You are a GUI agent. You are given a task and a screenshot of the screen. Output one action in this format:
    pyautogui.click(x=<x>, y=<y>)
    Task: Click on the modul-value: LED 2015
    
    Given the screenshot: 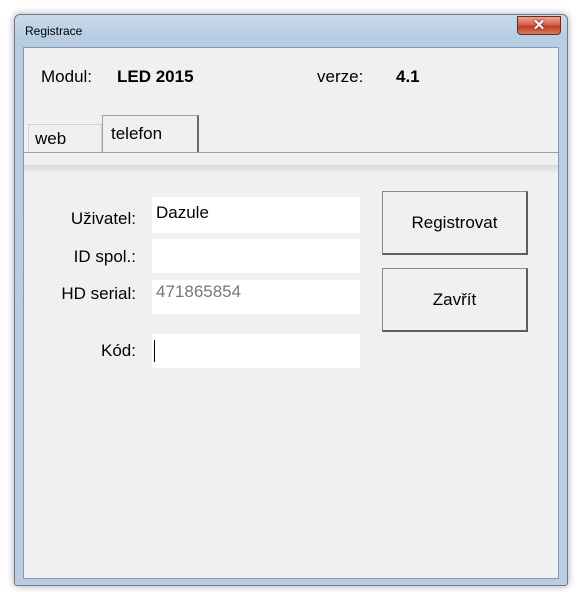 What is the action you would take?
    pyautogui.click(x=155, y=76)
    